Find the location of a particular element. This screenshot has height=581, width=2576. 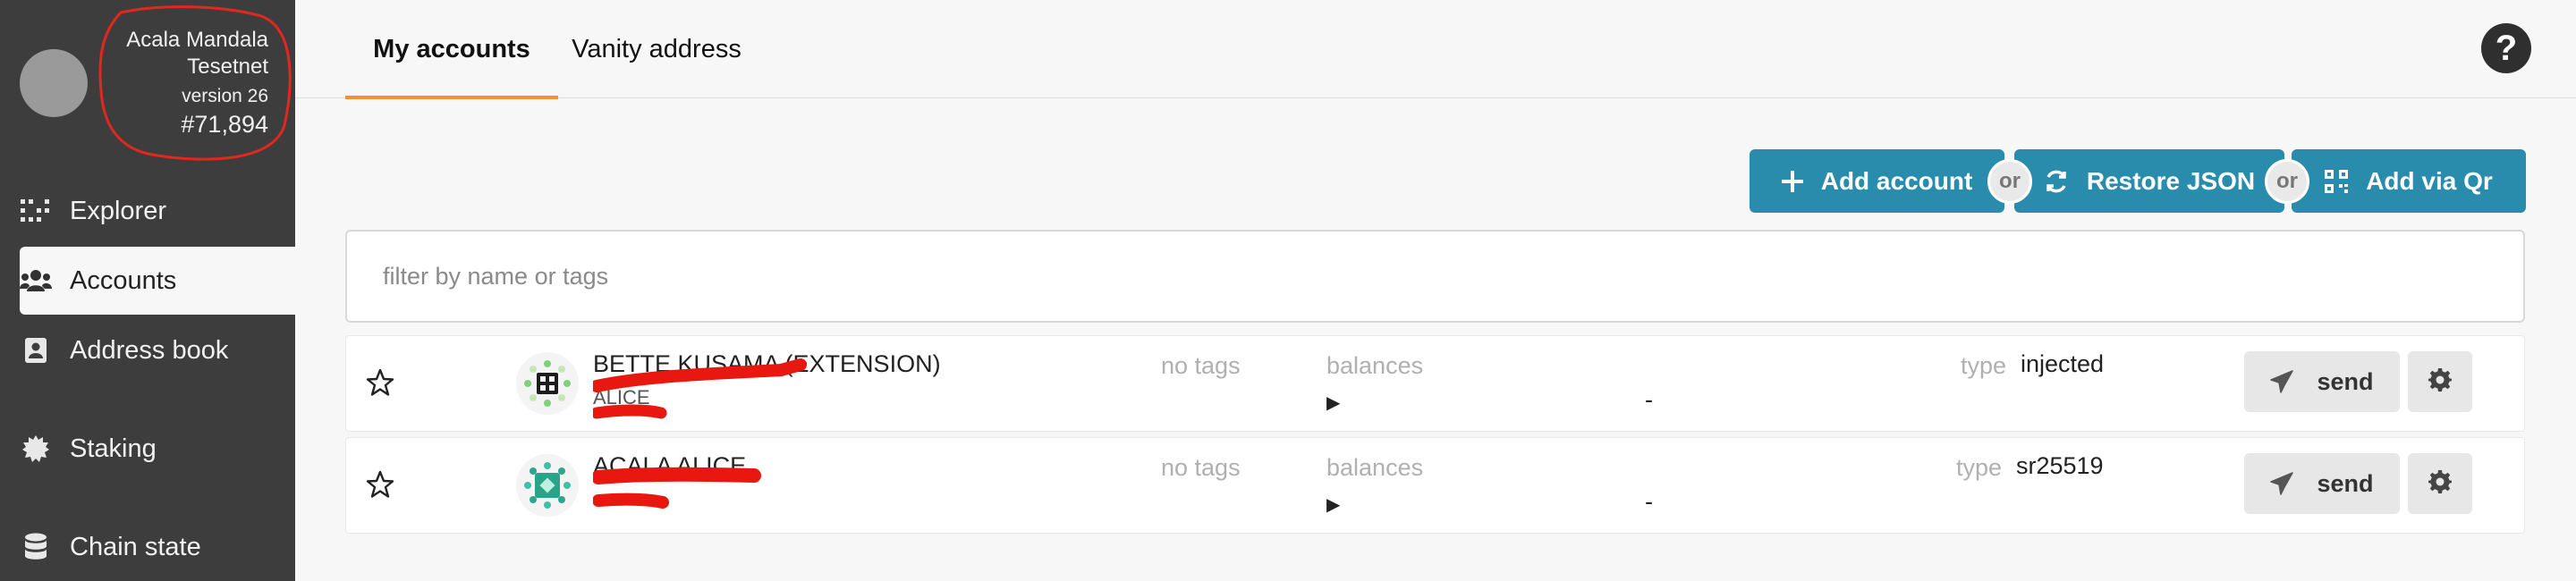

account-name: ACALA ALICE is located at coordinates (669, 466).